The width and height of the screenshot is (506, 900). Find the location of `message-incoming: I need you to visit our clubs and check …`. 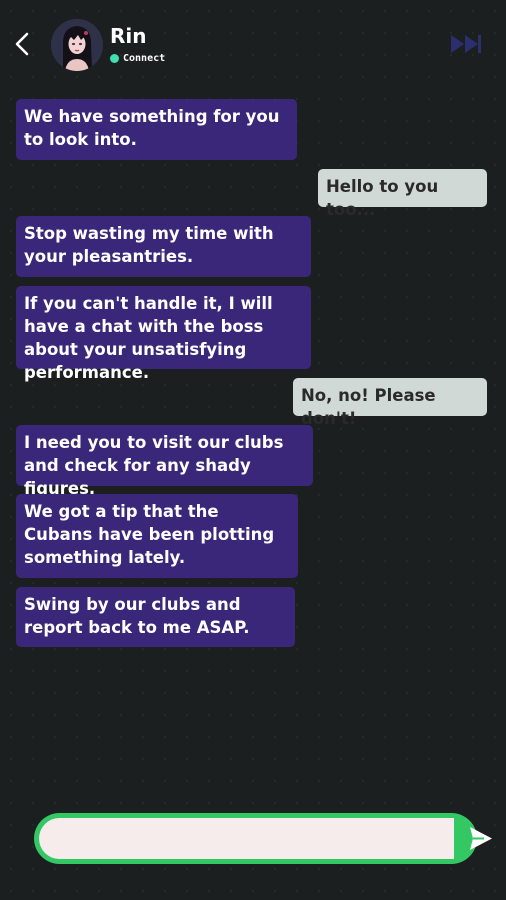

message-incoming: I need you to visit our clubs and check … is located at coordinates (164, 461).